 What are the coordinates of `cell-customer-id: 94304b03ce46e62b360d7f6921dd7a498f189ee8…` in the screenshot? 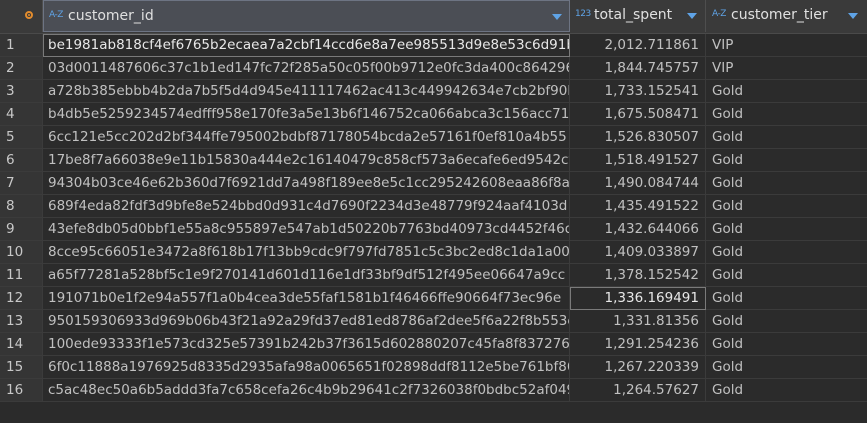 It's located at (306, 183).